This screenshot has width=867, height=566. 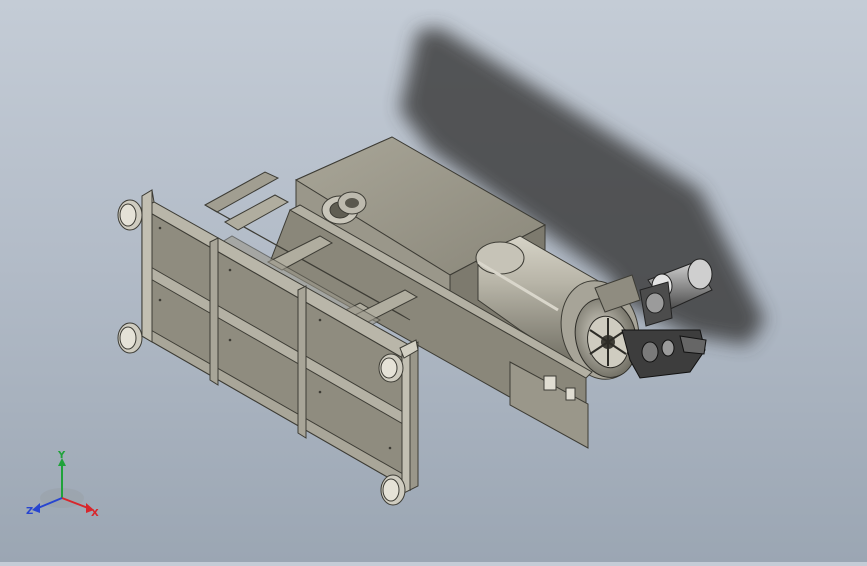 I want to click on caster-wheel-bottom-right, so click(x=393, y=490).